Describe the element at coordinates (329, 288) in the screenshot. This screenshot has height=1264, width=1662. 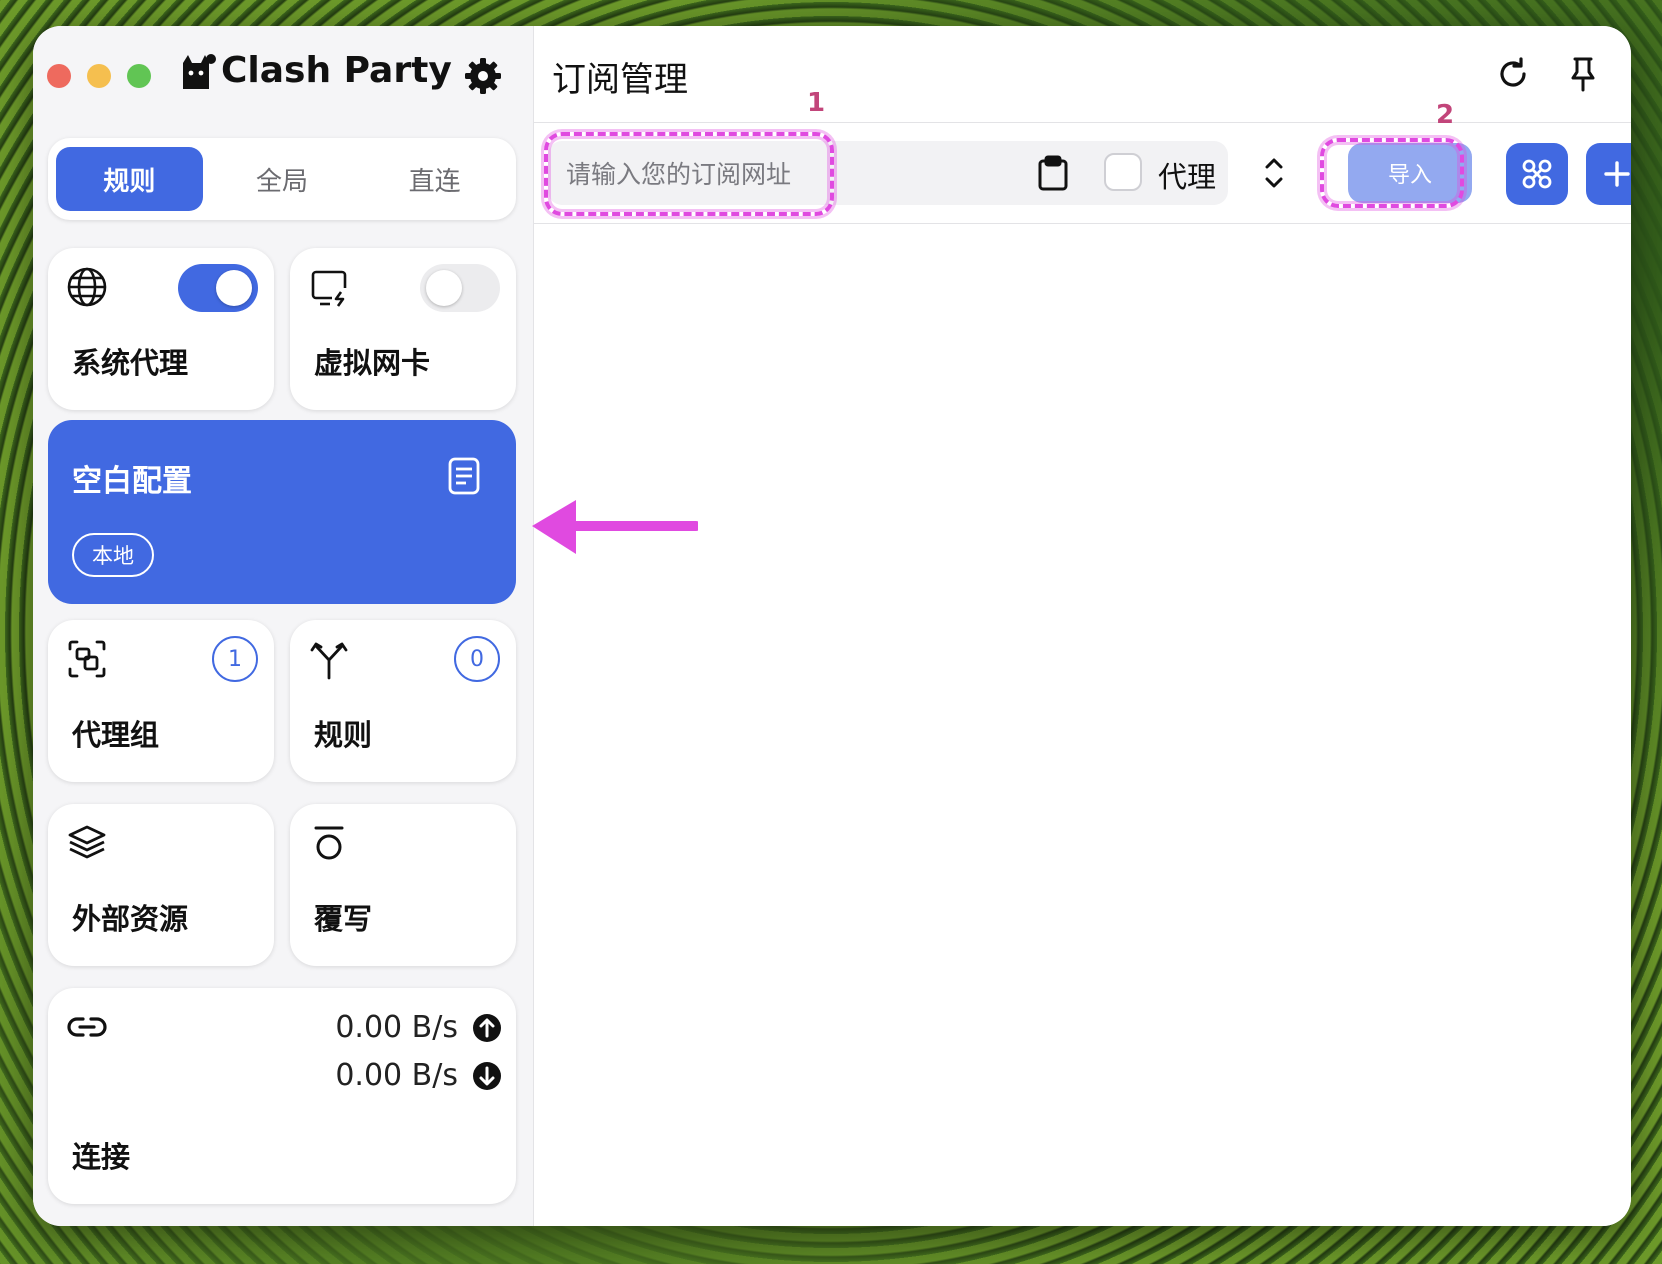
I see `monitor-bolt-icon` at that location.